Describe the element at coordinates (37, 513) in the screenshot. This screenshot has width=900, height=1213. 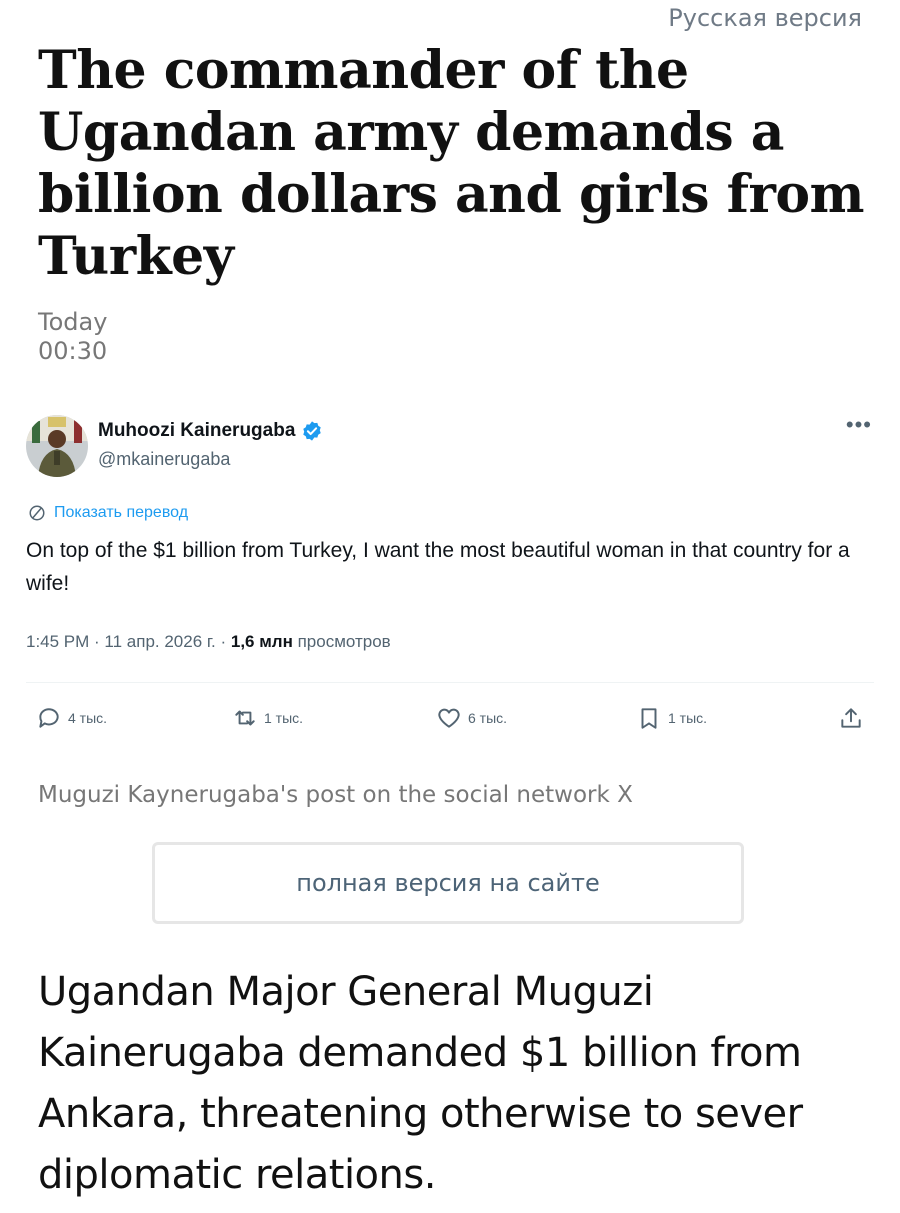
I see `globe-icon` at that location.